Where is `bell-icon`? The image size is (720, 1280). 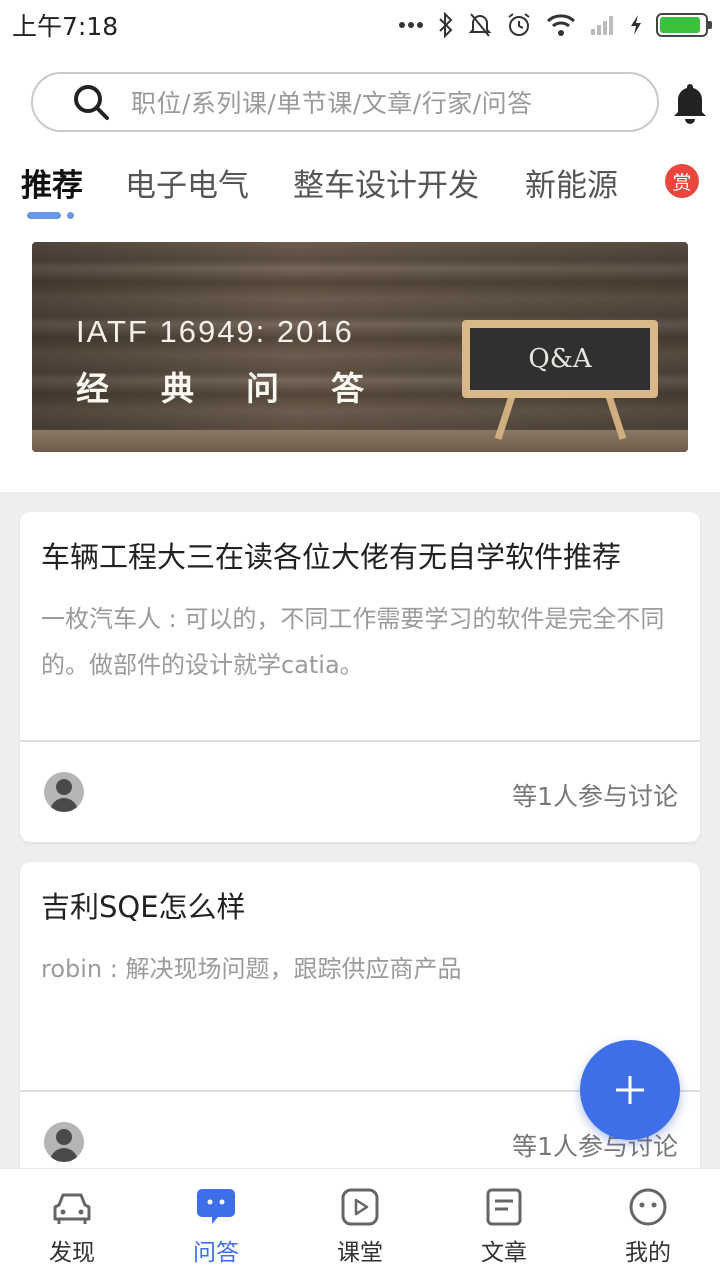
bell-icon is located at coordinates (690, 102).